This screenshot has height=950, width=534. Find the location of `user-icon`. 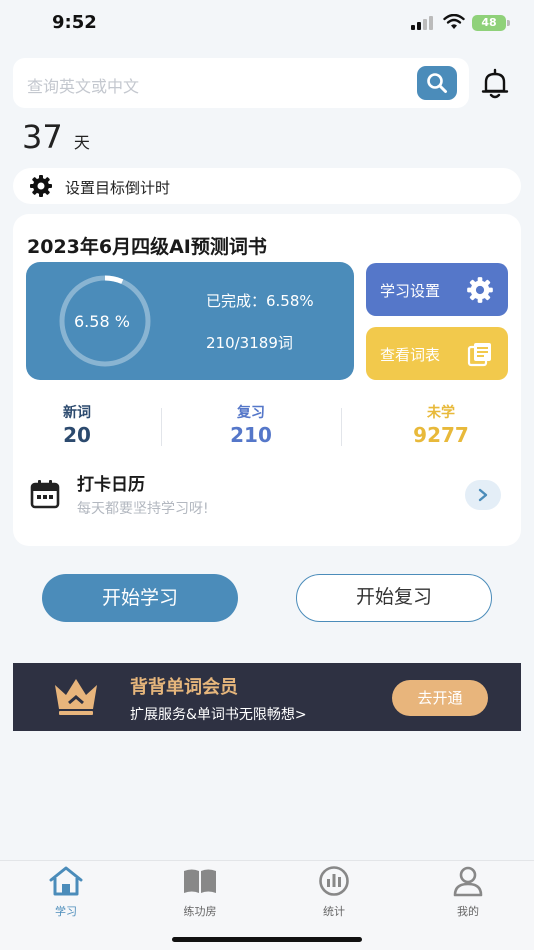

user-icon is located at coordinates (468, 881).